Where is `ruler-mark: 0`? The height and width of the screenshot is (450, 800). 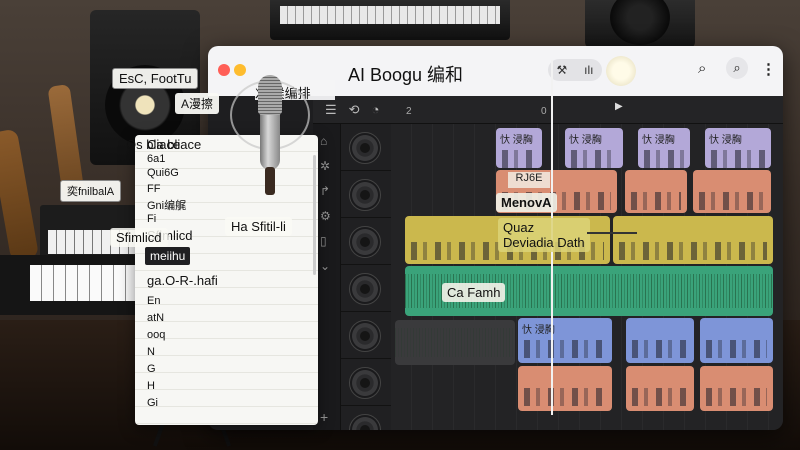 ruler-mark: 0 is located at coordinates (544, 111).